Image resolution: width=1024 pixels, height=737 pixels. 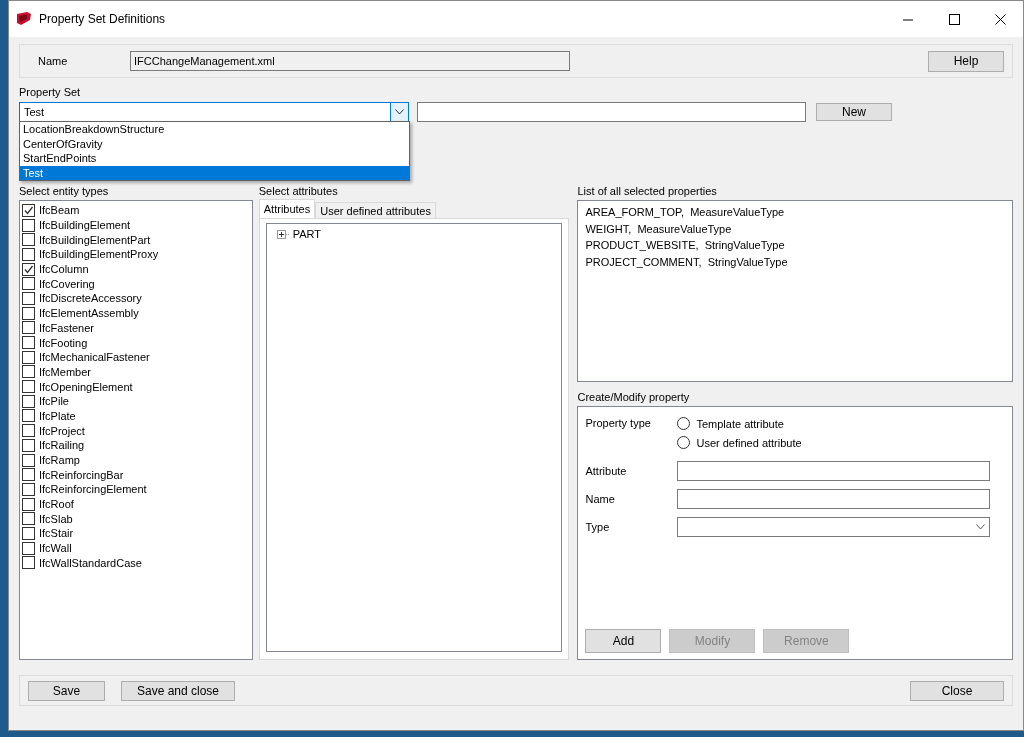 What do you see at coordinates (56, 533) in the screenshot?
I see `entity-type-label: IfcStair` at bounding box center [56, 533].